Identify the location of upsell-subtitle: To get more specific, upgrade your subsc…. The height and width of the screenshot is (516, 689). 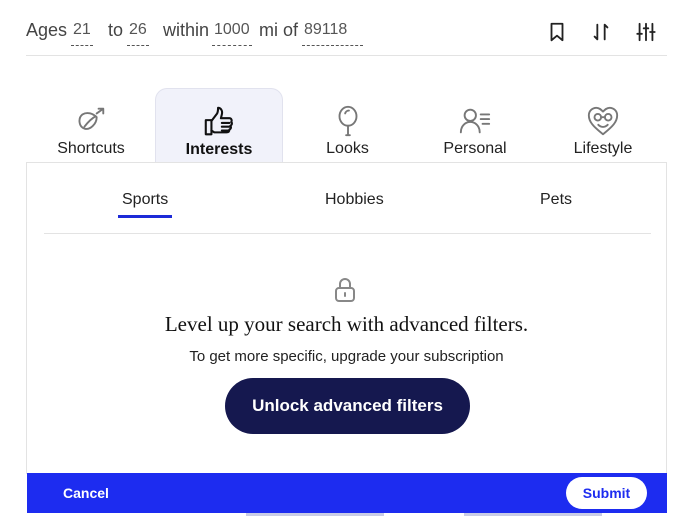
(346, 356).